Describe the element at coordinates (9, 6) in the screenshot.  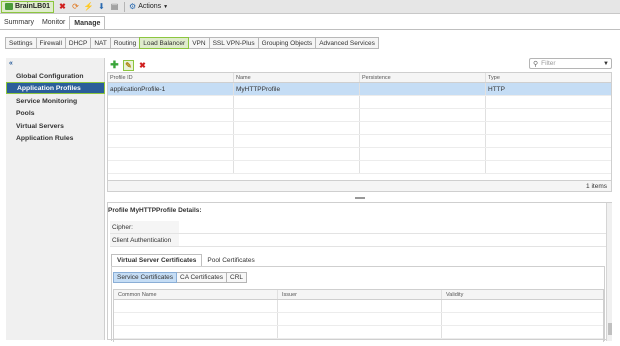
I see `edge-icon` at that location.